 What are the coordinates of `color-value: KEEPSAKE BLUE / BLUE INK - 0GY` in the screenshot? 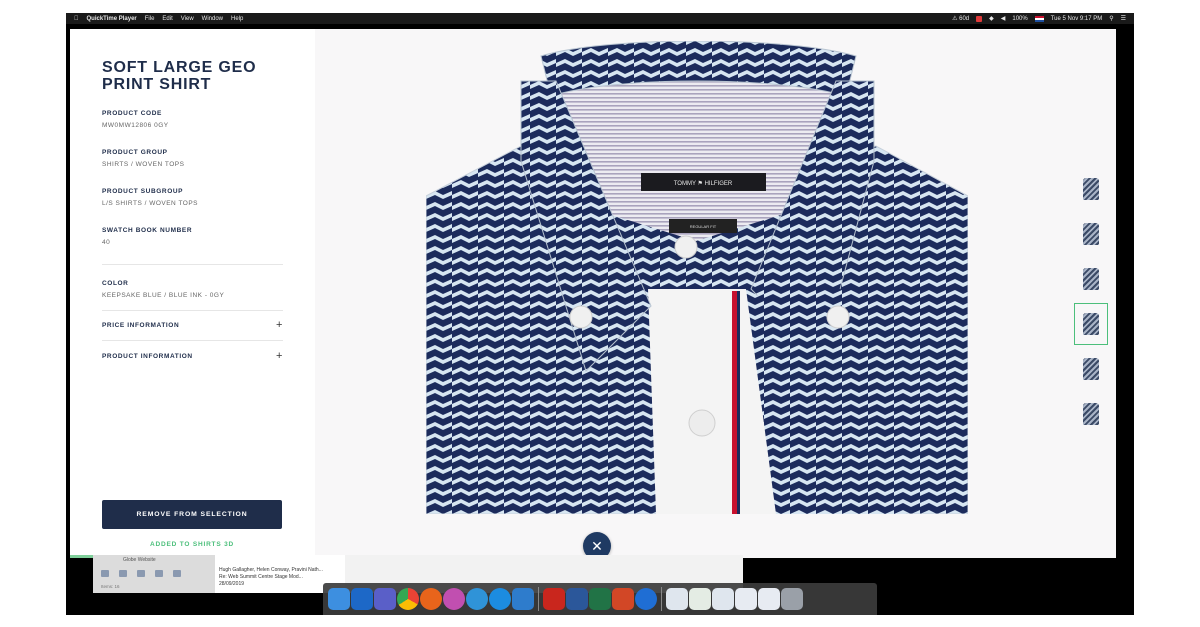 It's located at (163, 295).